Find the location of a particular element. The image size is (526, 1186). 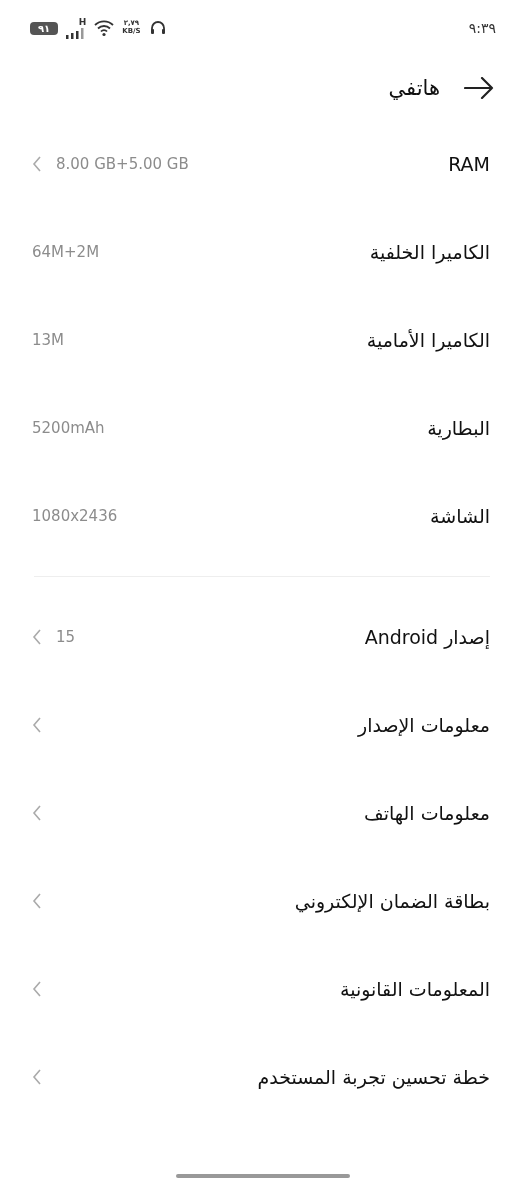

back-arrow-icon is located at coordinates (479, 88).